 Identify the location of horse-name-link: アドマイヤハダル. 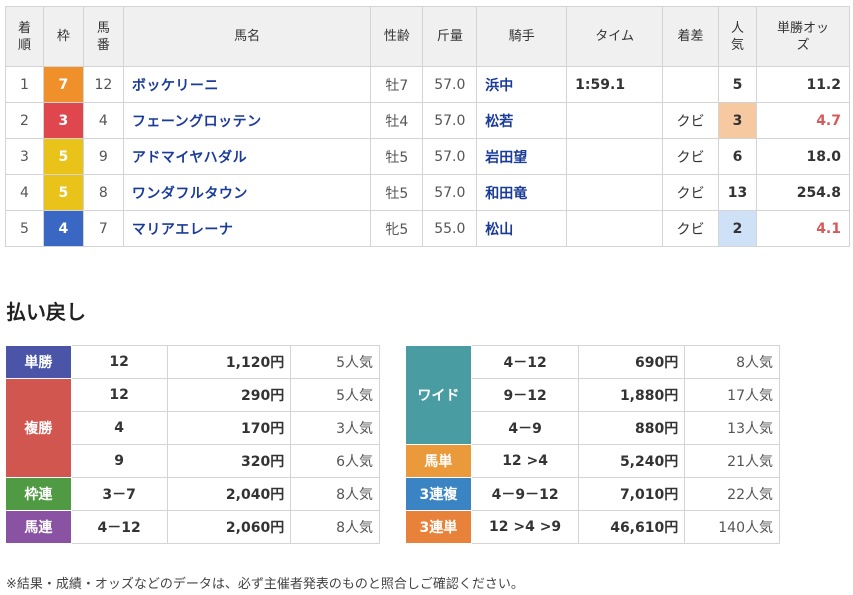
(247, 156).